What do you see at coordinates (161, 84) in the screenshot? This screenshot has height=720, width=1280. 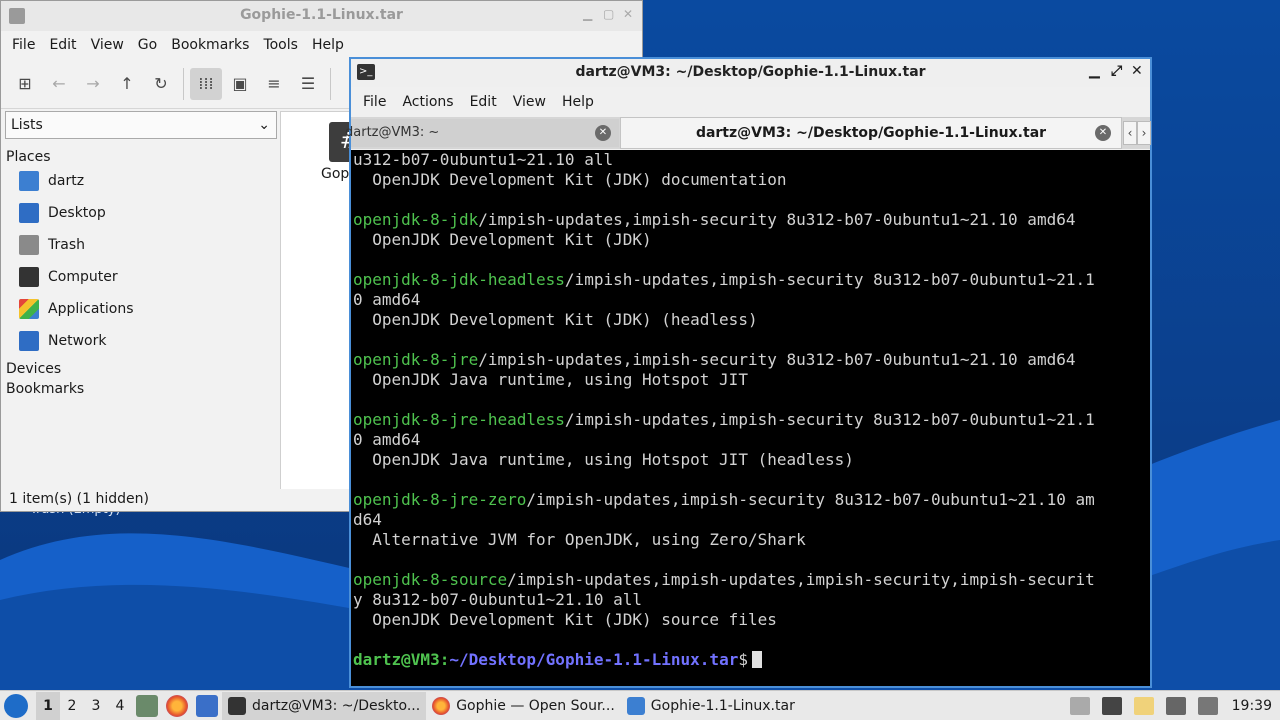 I see `reload-icon: ↻` at bounding box center [161, 84].